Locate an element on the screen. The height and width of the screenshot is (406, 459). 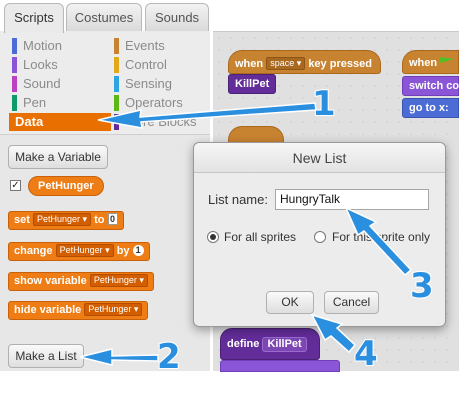
define-name-field: KillPet is located at coordinates (284, 344).